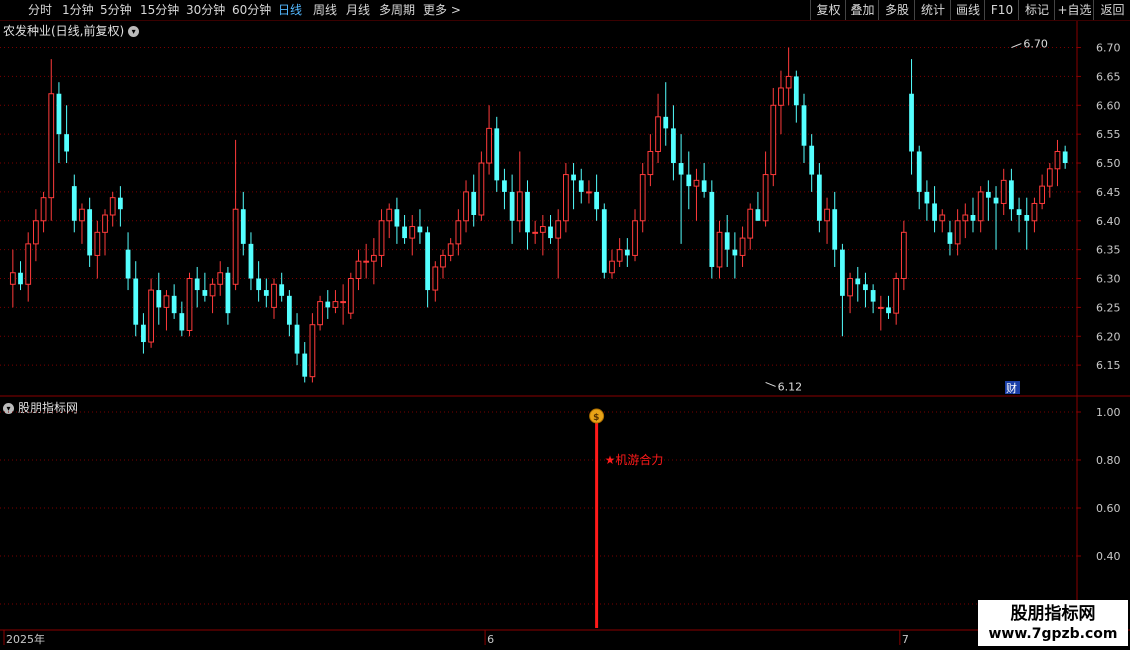 The image size is (1130, 650). Describe the element at coordinates (1108, 307) in the screenshot. I see `y-tick-label: 6.25` at that location.